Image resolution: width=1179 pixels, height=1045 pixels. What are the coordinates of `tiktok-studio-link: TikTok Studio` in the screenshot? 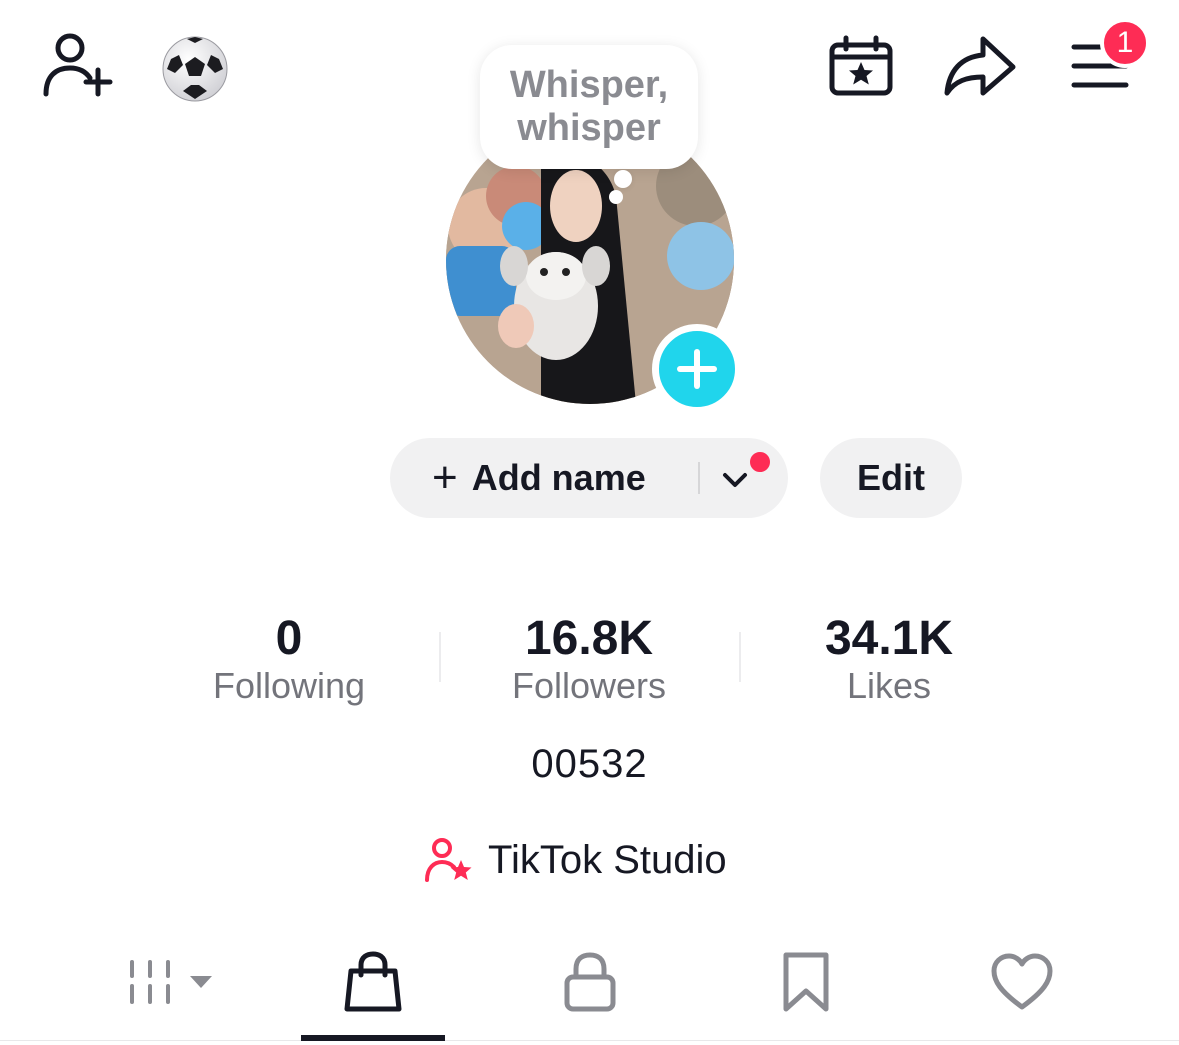 It's located at (575, 860).